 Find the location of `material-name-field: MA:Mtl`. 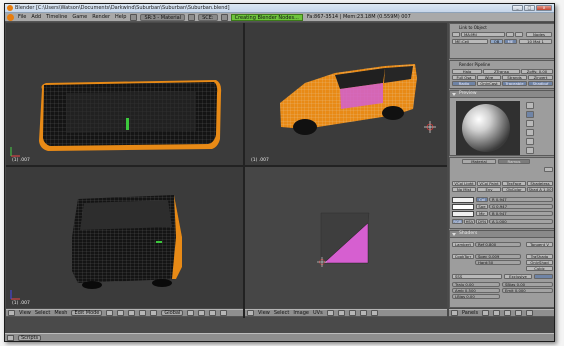

material-name-field: MA:Mtl is located at coordinates (483, 34).